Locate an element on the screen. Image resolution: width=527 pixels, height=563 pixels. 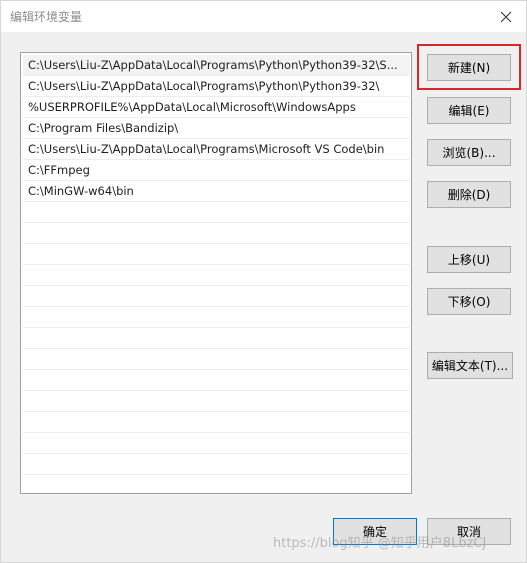
path-item: C:\FFmpeg is located at coordinates (216, 170).